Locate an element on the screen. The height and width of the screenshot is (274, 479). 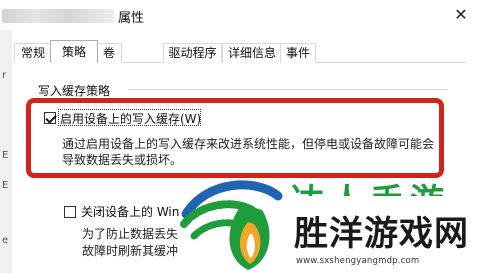
turn-off-flush-label: 关闭设备上的 Win is located at coordinates (130, 211).